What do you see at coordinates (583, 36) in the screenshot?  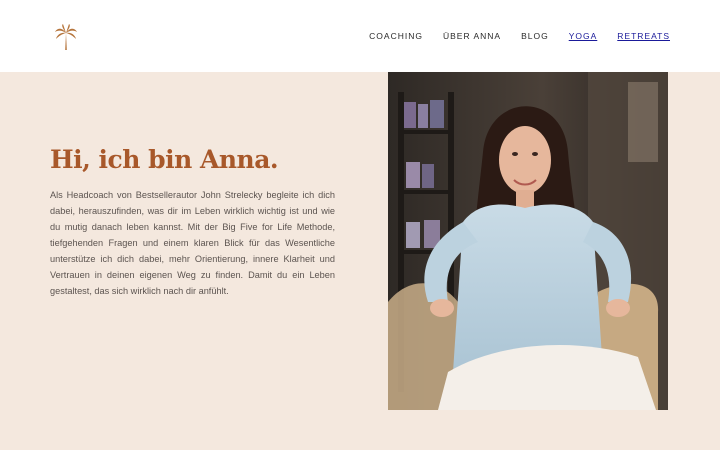 I see `nav-yoga: YOGA` at bounding box center [583, 36].